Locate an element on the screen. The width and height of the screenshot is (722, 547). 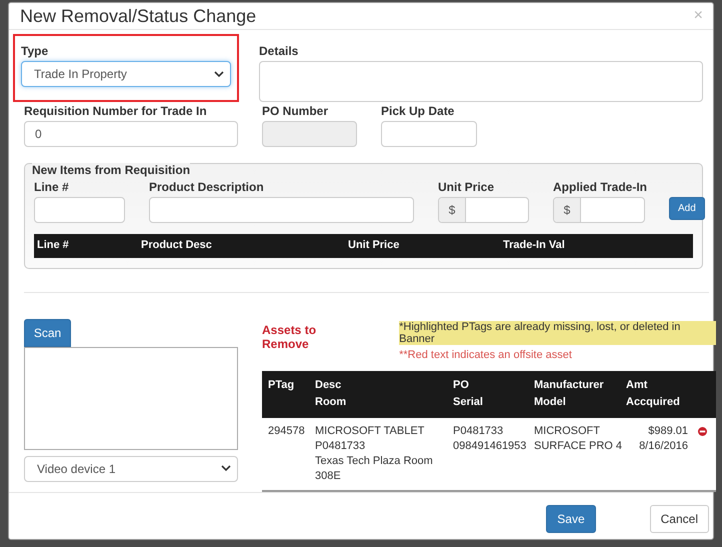
fieldset-legend: New Items from Requisition is located at coordinates (111, 170).